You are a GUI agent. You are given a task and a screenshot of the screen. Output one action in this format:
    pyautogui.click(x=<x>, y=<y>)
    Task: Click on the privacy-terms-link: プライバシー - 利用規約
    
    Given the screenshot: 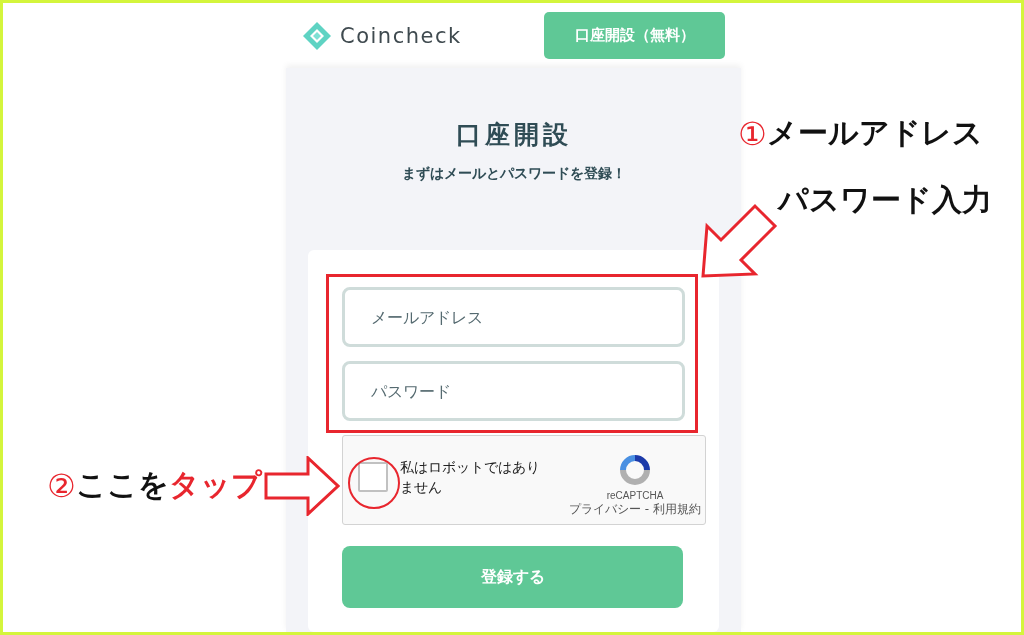 What is the action you would take?
    pyautogui.click(x=635, y=509)
    